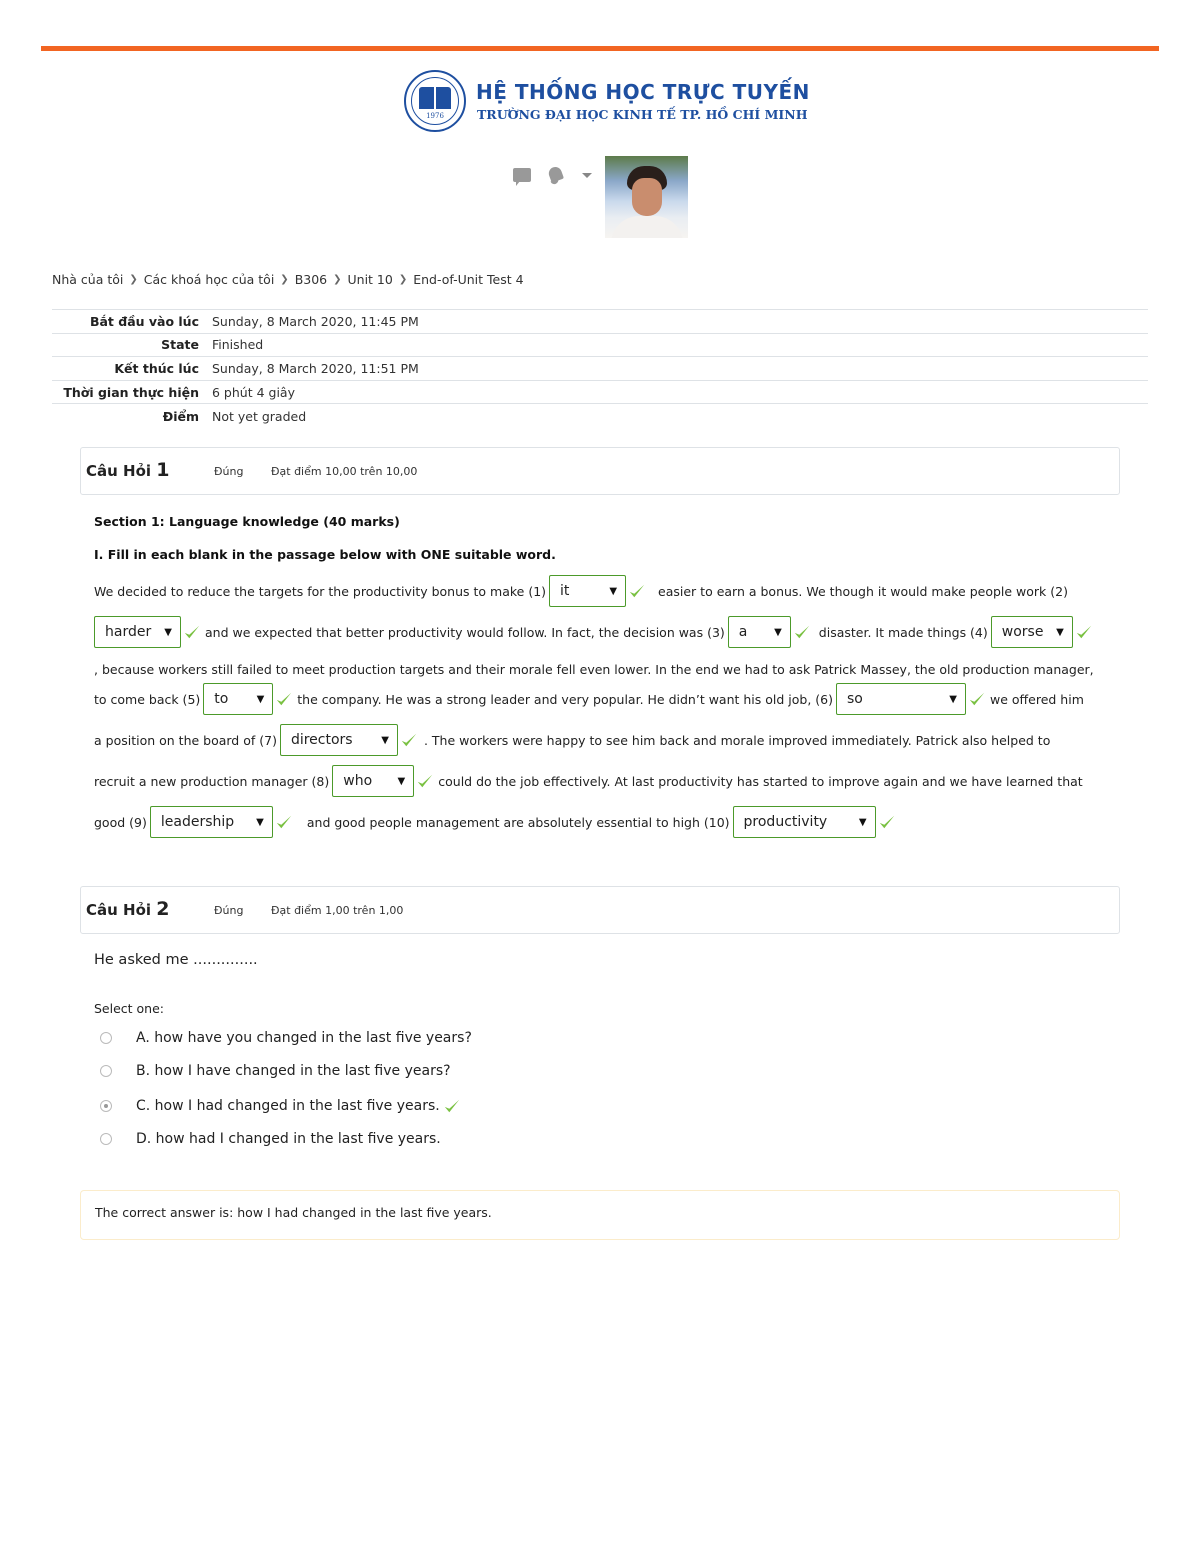  What do you see at coordinates (87, 279) in the screenshot?
I see `breadcrumb-home: Nhà của tôi` at bounding box center [87, 279].